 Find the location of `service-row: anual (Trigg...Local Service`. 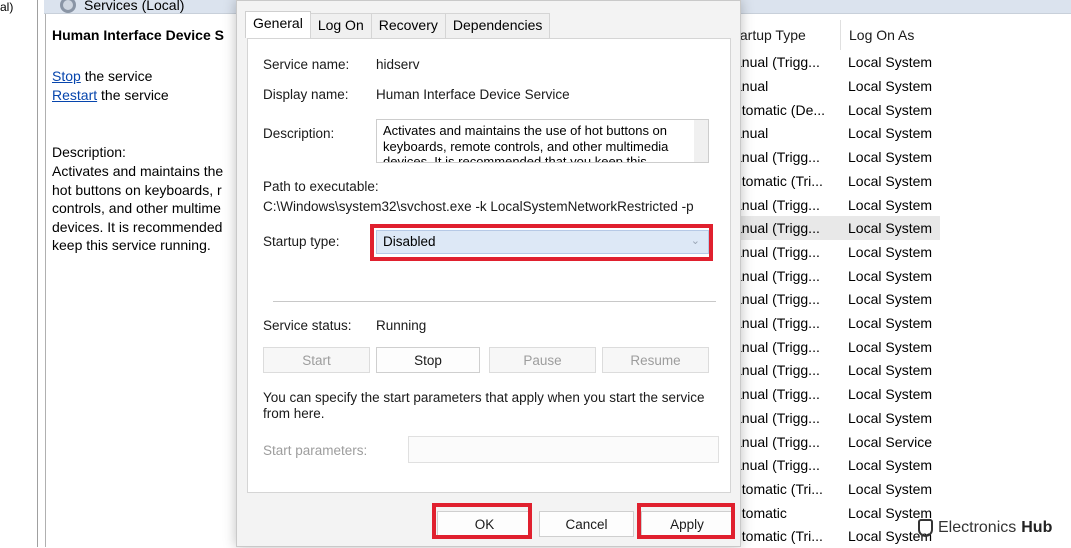

service-row: anual (Trigg...Local Service is located at coordinates (840, 442).